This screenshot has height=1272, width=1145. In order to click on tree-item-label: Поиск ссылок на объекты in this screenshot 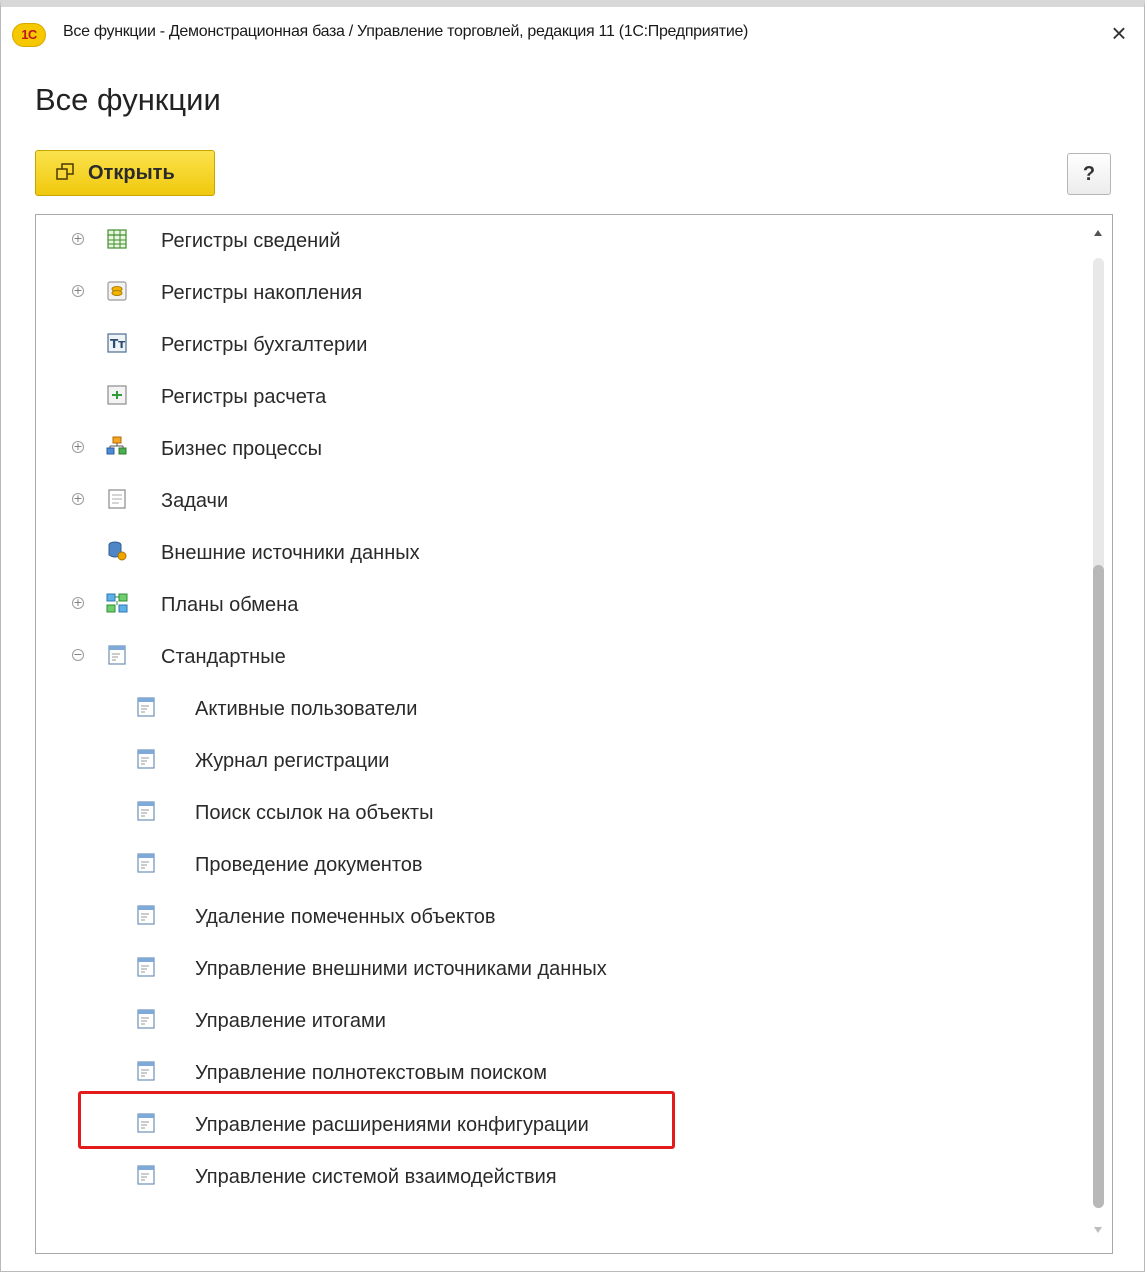, I will do `click(314, 813)`.